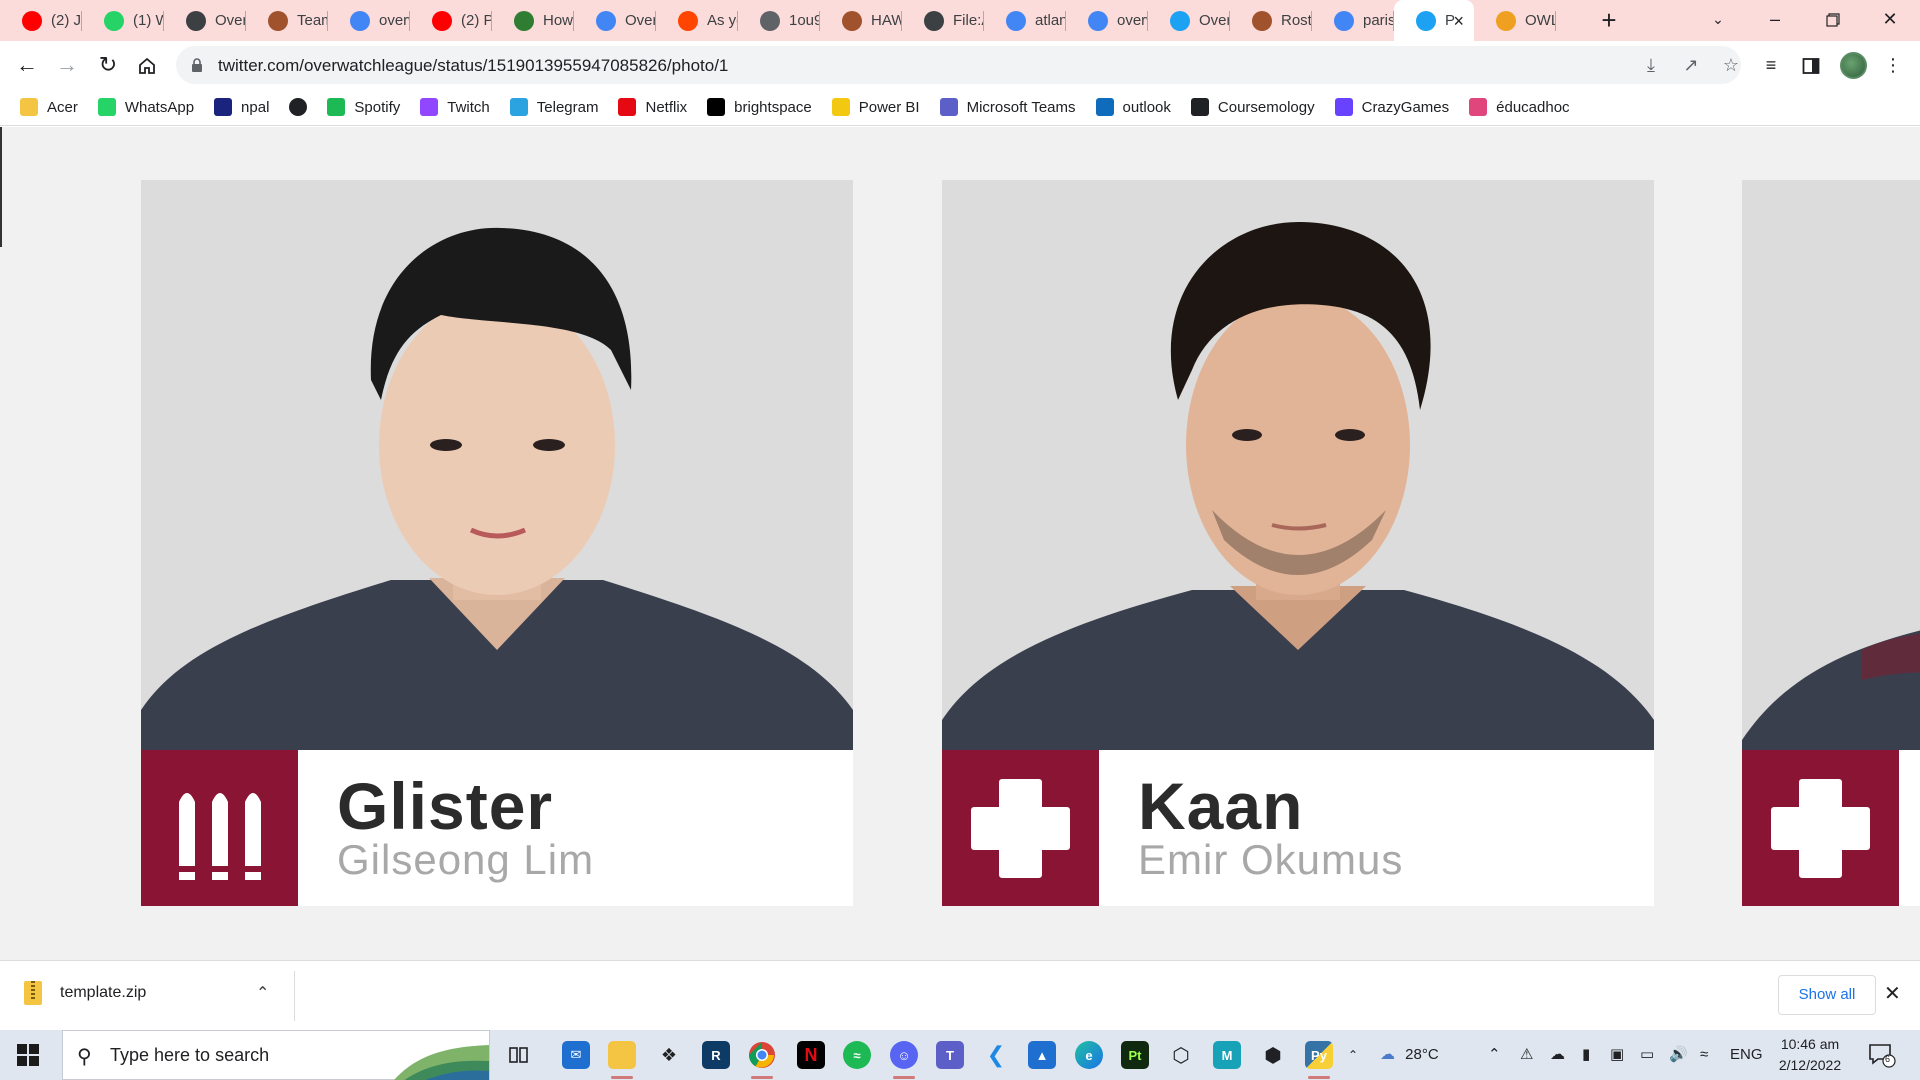 This screenshot has width=1920, height=1080. I want to click on notification-center-icon: 6, so click(1882, 1055).